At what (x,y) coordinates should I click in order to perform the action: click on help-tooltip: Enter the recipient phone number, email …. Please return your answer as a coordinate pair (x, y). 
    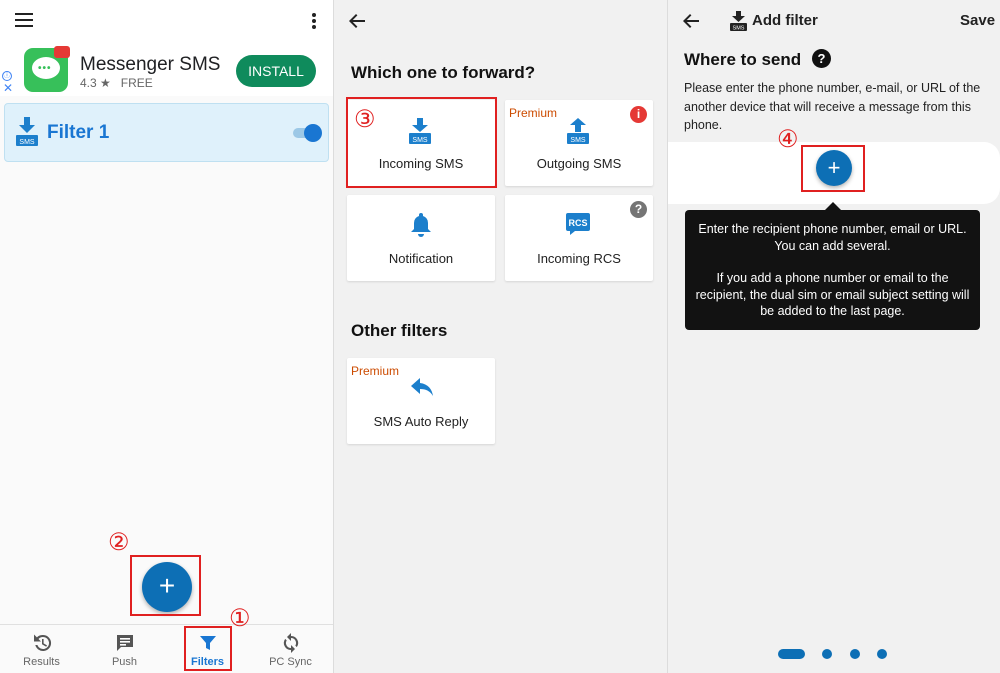
    Looking at the image, I should click on (832, 266).